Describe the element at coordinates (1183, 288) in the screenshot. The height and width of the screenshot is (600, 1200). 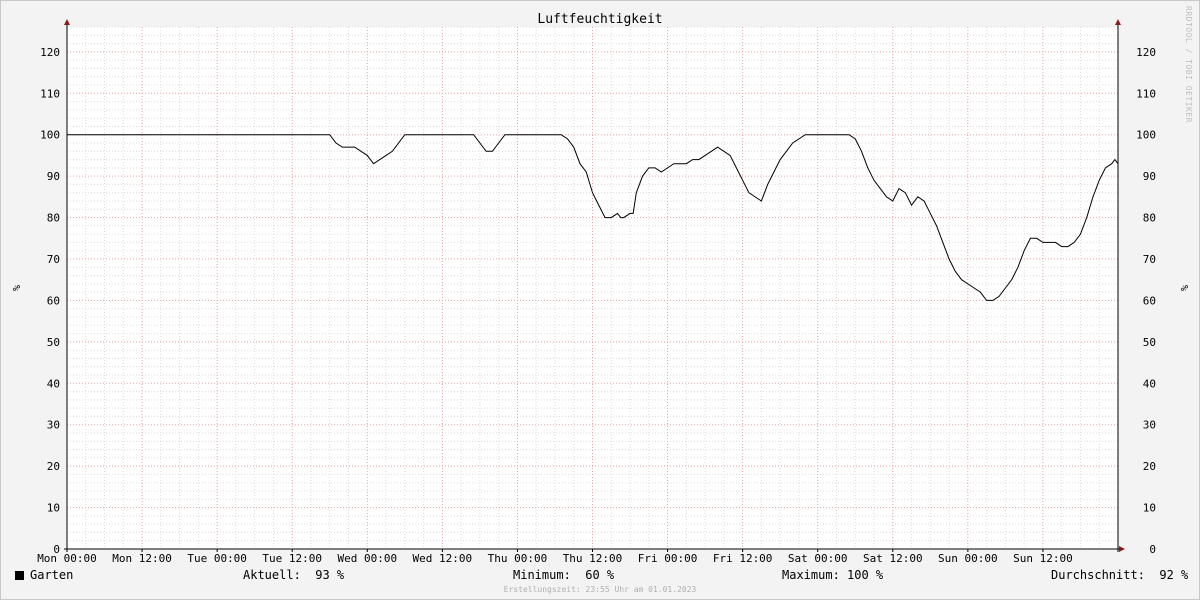
I see `y-axis-label-right: %` at that location.